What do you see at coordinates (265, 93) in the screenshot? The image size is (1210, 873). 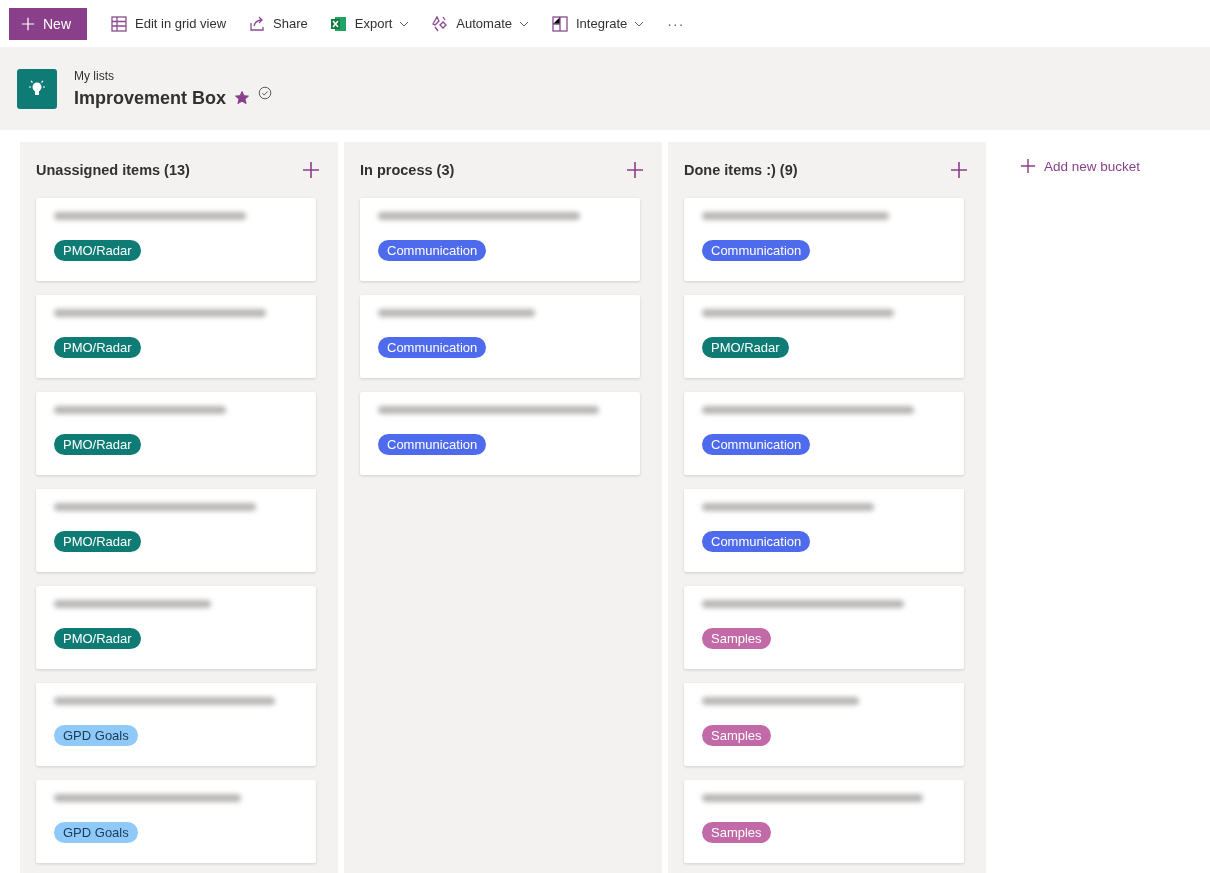 I see `check-circle-icon` at bounding box center [265, 93].